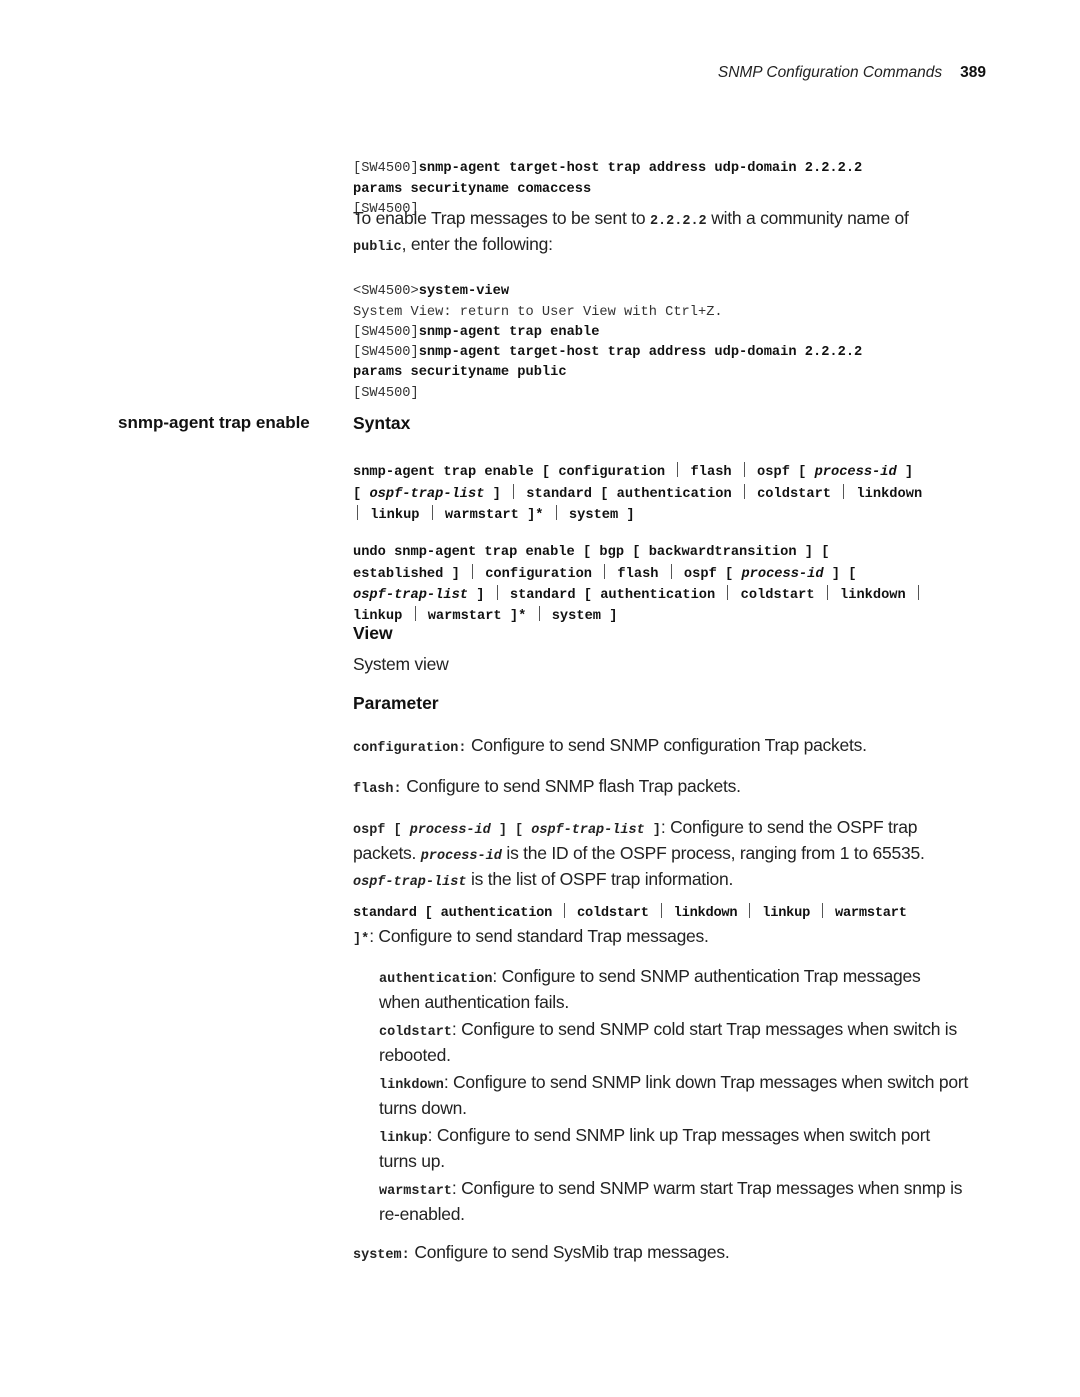  Describe the element at coordinates (381, 1255) in the screenshot. I see `param-key: system:` at that location.